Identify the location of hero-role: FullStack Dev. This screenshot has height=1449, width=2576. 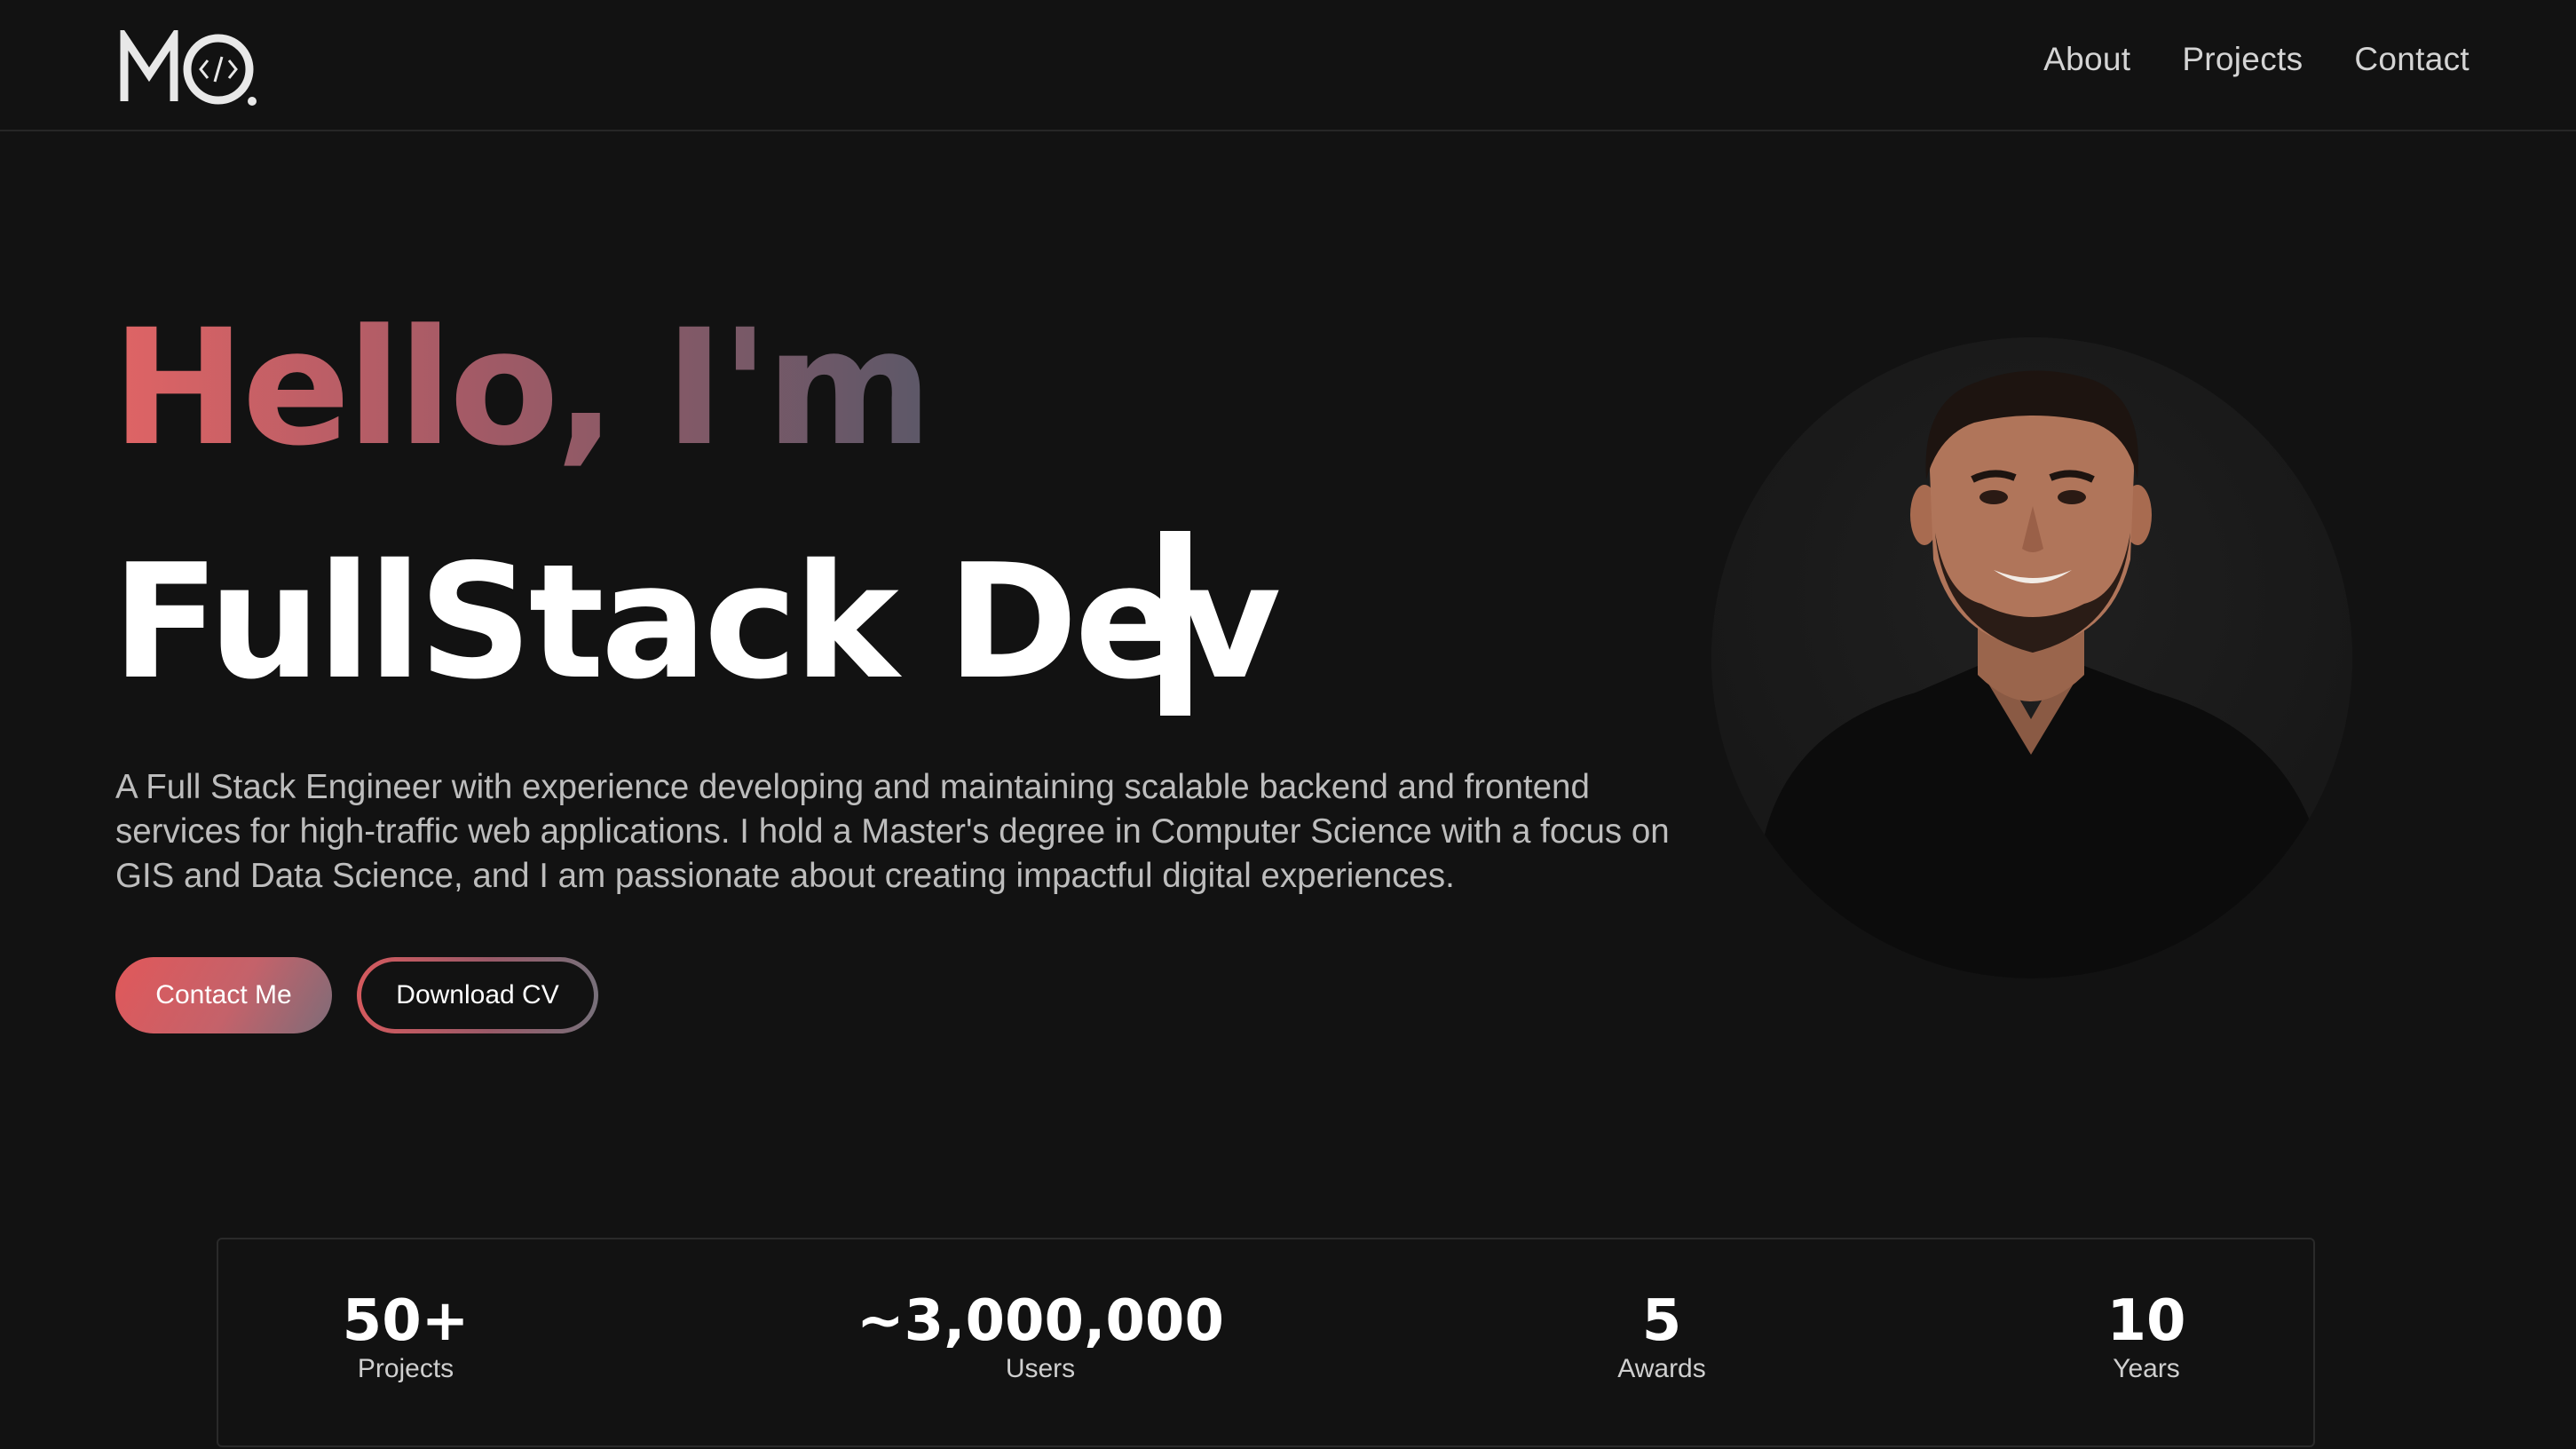
(696, 622).